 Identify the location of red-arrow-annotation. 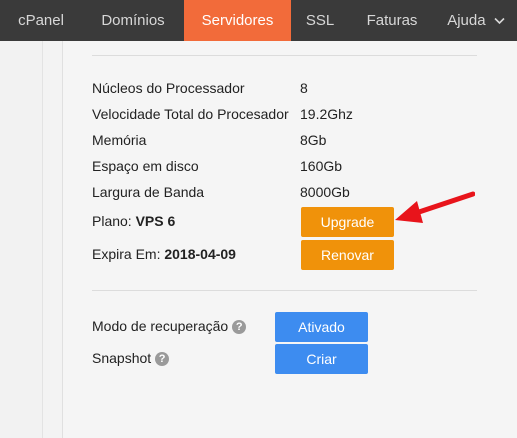
(435, 207).